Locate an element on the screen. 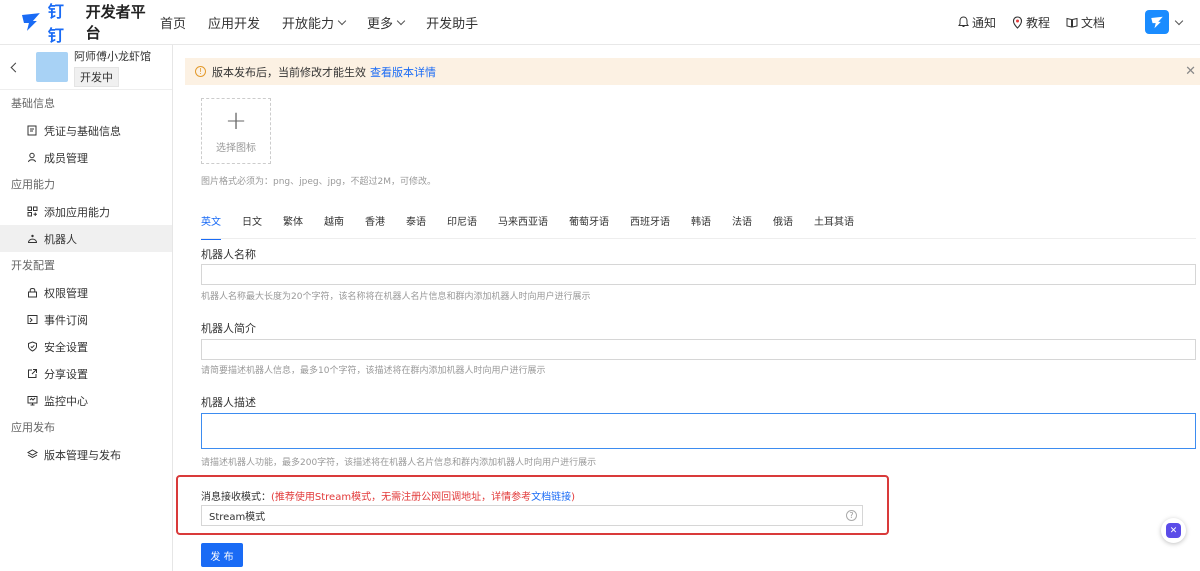 Image resolution: width=1200 pixels, height=571 pixels. upload-label: 选择图标 is located at coordinates (236, 148).